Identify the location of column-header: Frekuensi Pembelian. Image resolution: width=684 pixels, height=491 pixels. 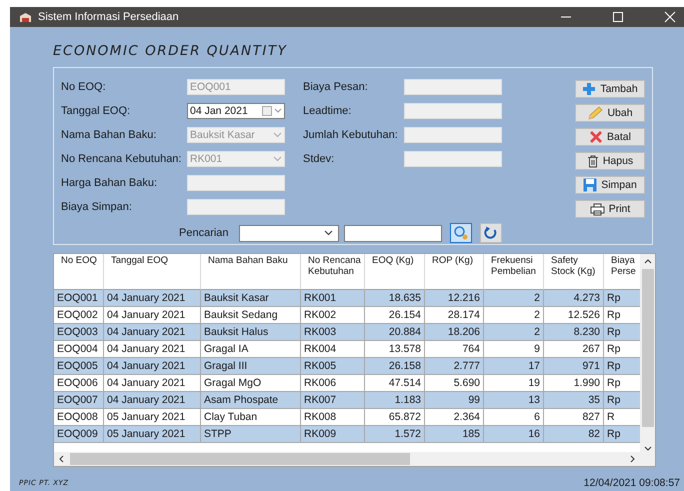
(514, 272).